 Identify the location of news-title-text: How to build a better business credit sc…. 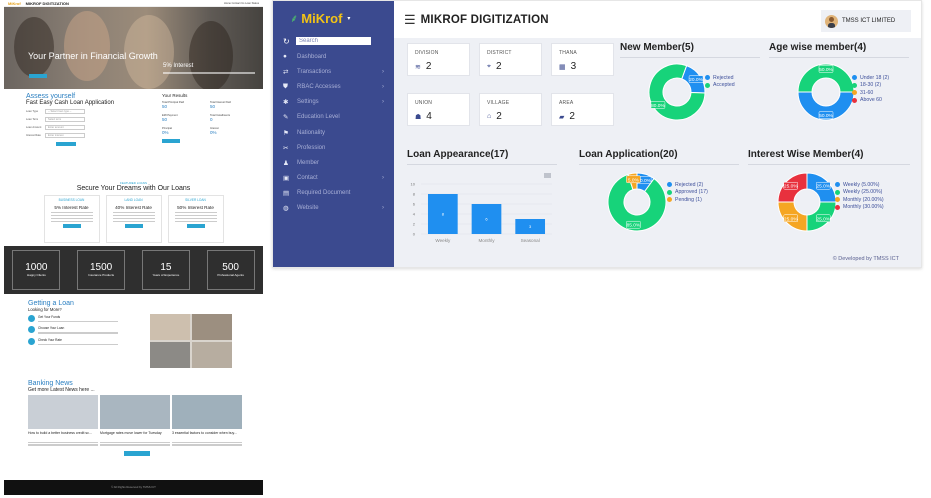
(63, 435).